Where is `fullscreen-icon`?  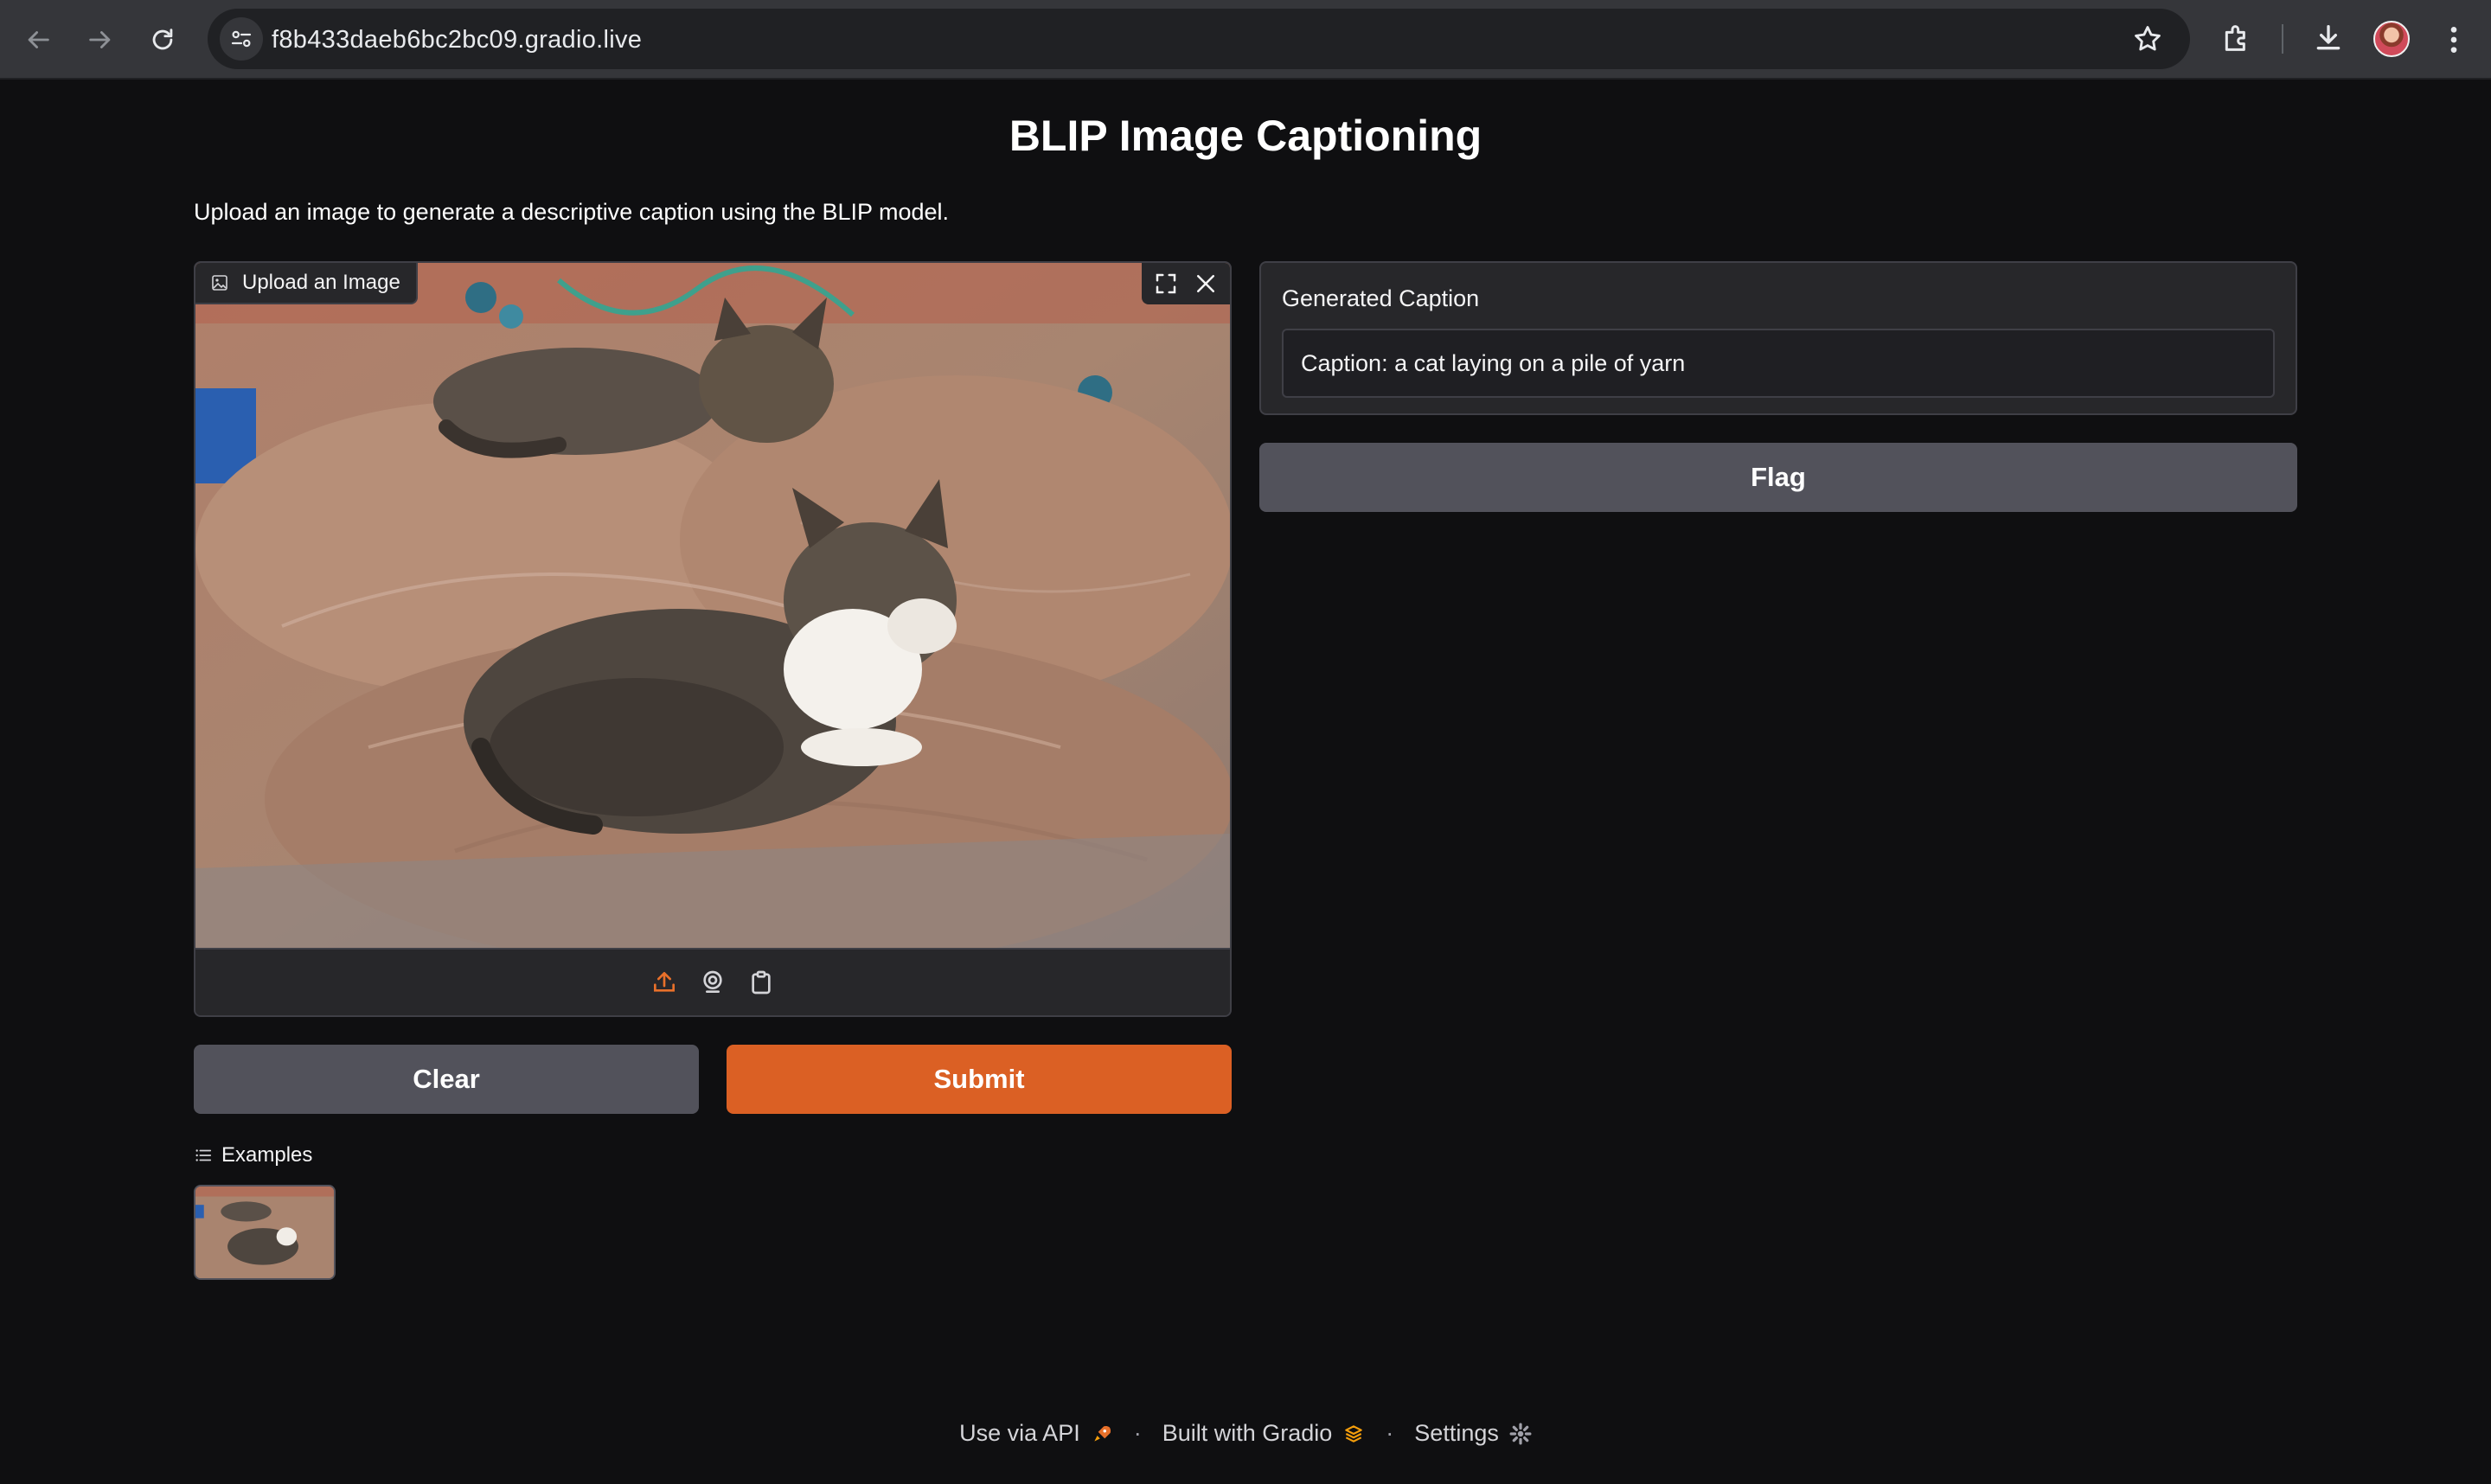
fullscreen-icon is located at coordinates (1166, 283).